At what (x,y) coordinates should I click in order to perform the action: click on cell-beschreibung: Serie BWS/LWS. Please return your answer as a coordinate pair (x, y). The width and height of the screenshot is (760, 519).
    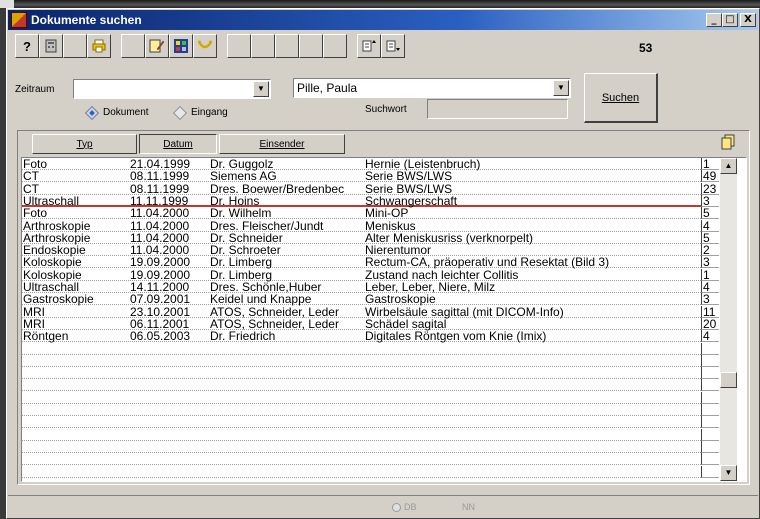
    Looking at the image, I should click on (409, 176).